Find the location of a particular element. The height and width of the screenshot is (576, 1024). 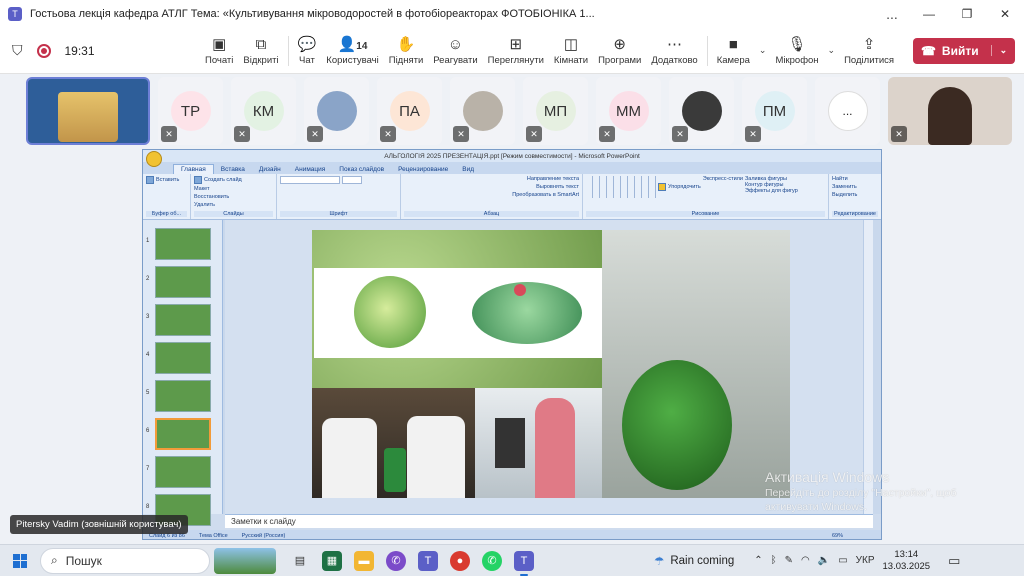

file-explorer-icon: ▬ is located at coordinates (364, 560).